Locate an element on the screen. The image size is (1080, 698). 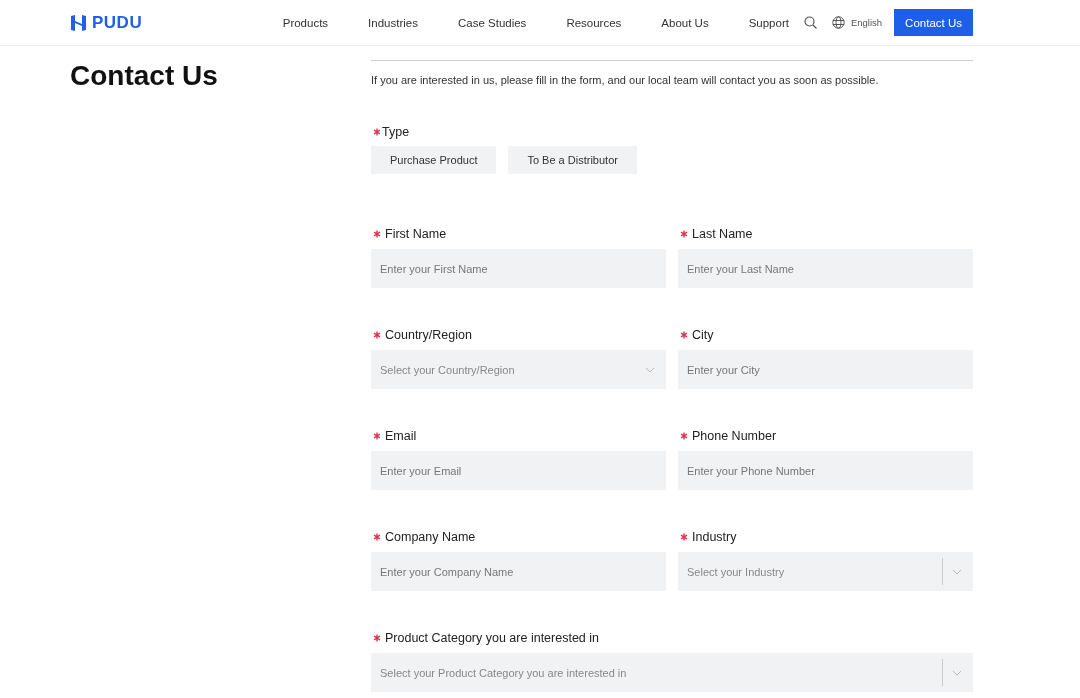
text-field: Enter your Email is located at coordinates (518, 470).